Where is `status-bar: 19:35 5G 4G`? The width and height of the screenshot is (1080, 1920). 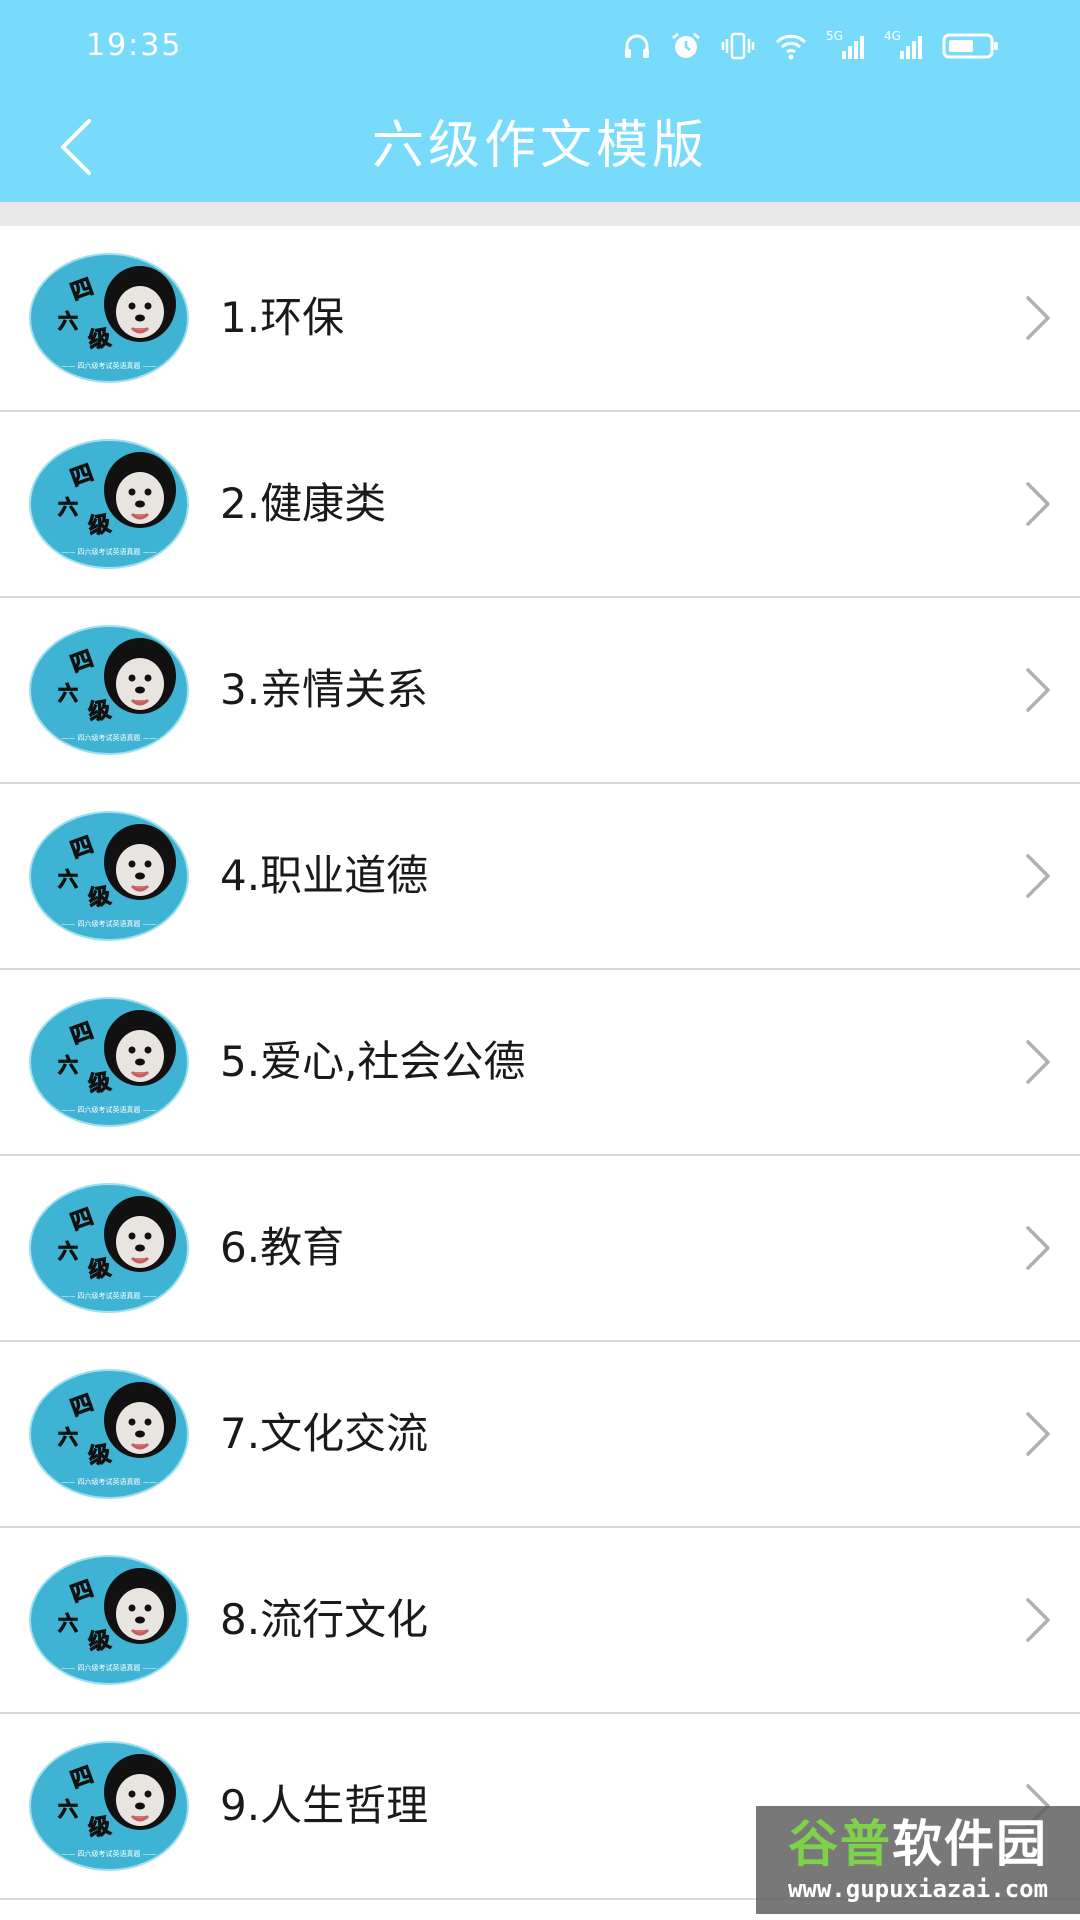 status-bar: 19:35 5G 4G is located at coordinates (540, 45).